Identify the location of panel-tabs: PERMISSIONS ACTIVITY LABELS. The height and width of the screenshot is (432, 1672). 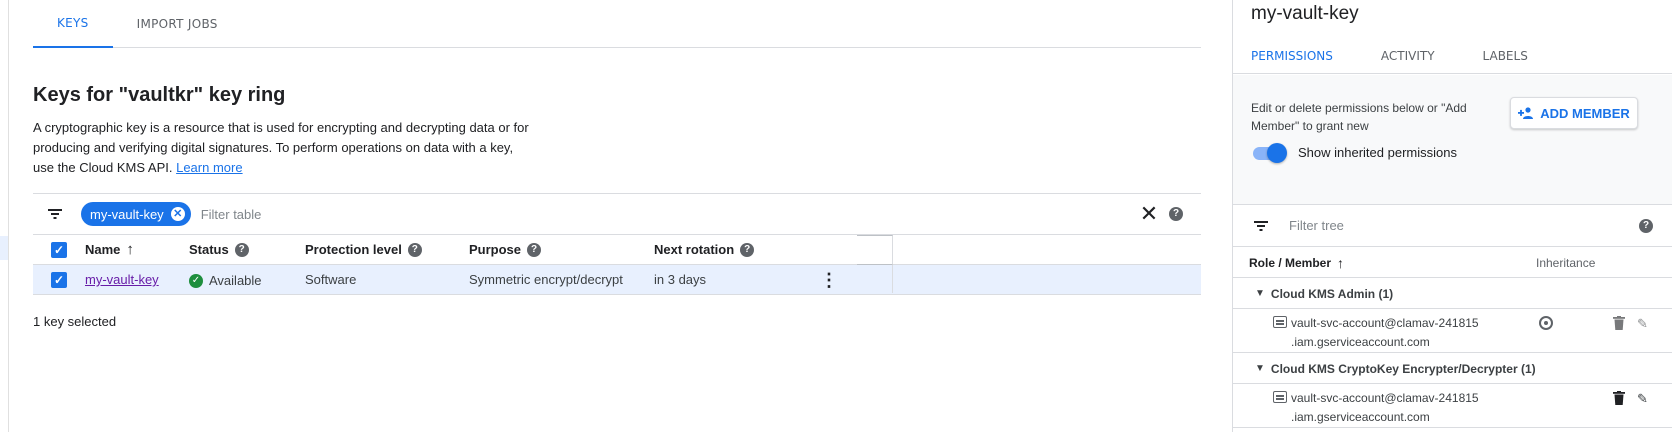
(1452, 56).